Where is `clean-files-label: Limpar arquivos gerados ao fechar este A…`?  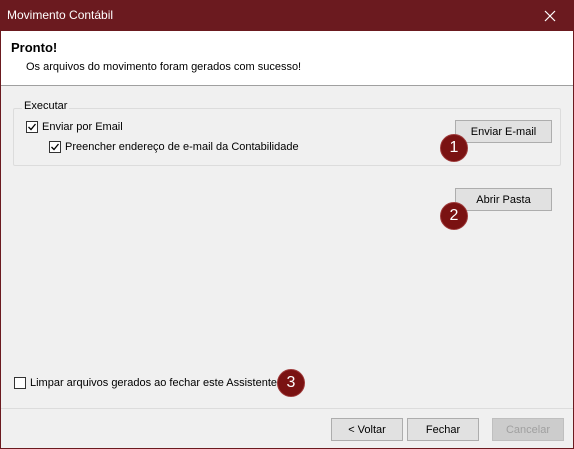 clean-files-label: Limpar arquivos gerados ao fechar este A… is located at coordinates (153, 383).